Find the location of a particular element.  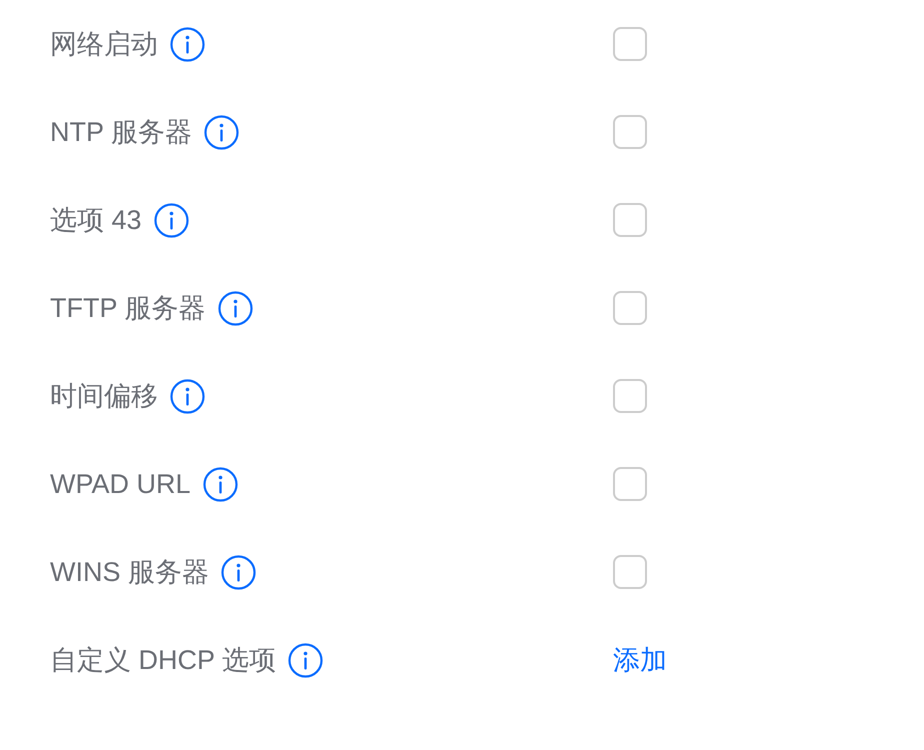

option-label: 自定义 DHCP 选项 is located at coordinates (163, 660).